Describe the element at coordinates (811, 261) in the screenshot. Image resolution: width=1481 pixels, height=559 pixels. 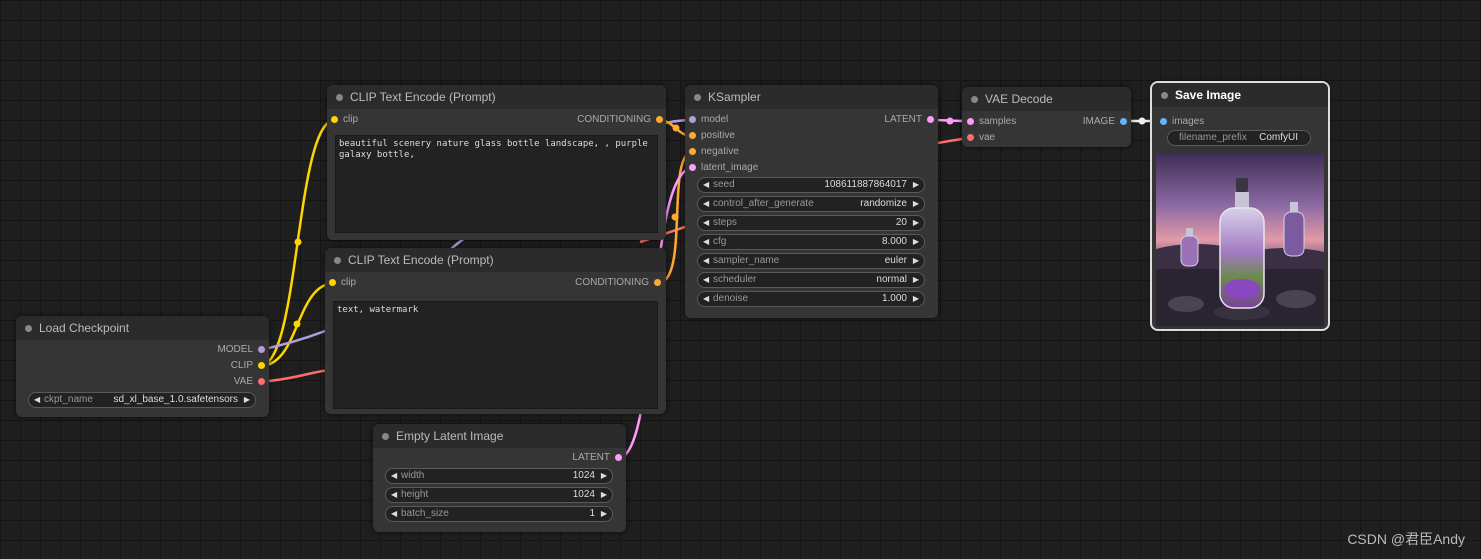
I see `widget-sampler-name: ◀ sampler_name euler ▶` at that location.